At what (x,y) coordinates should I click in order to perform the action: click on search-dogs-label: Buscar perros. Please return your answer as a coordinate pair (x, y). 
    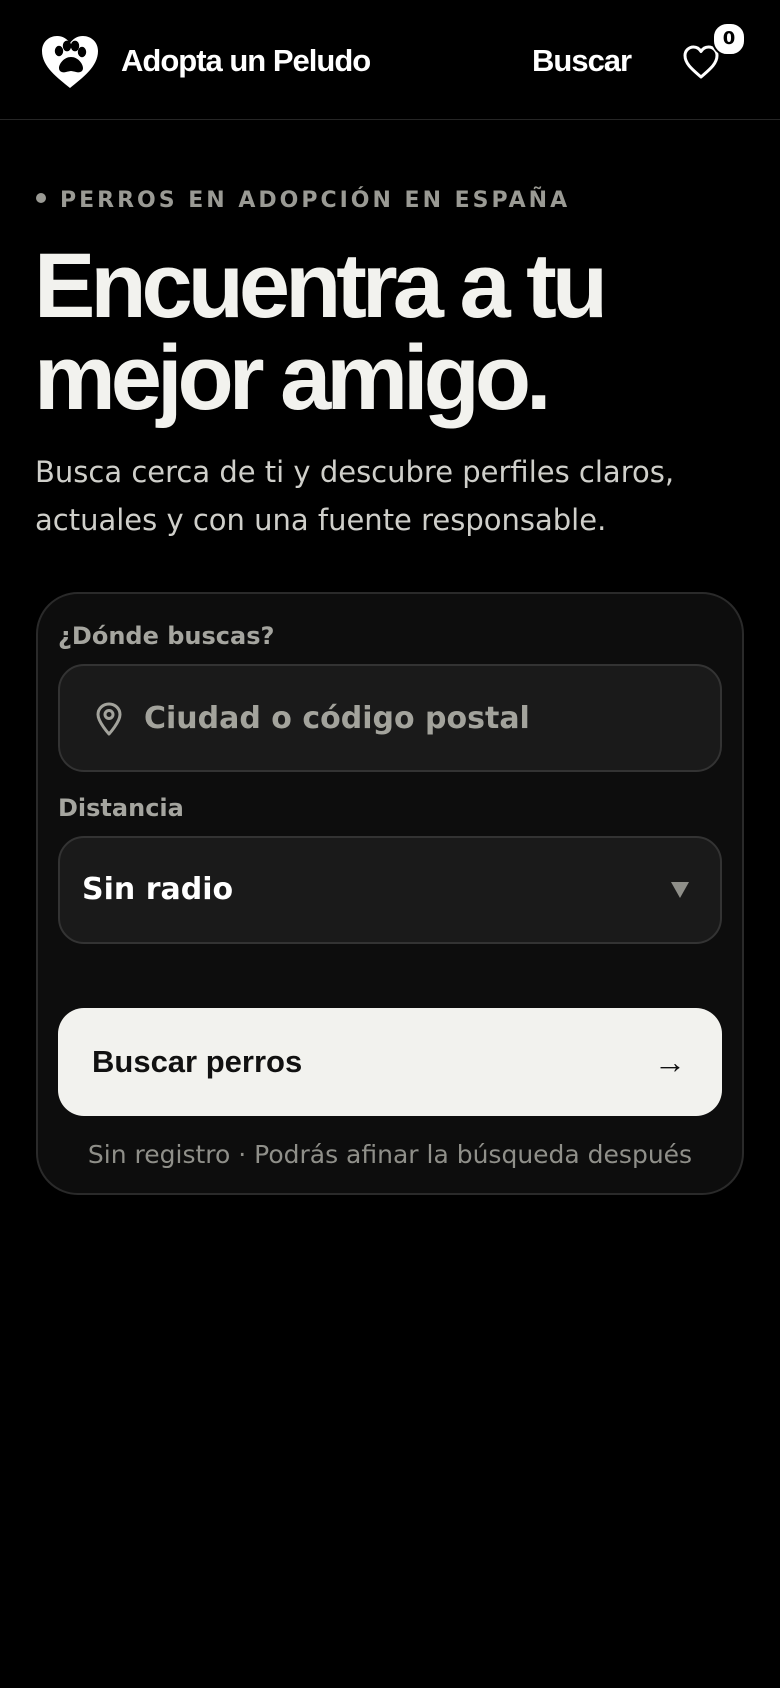
    Looking at the image, I should click on (197, 1061).